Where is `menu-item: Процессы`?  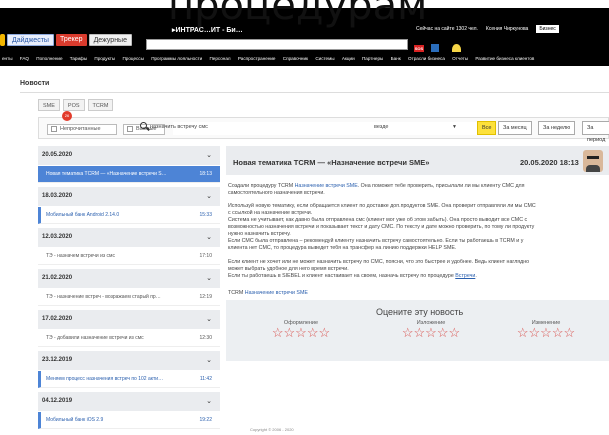 menu-item: Процессы is located at coordinates (132, 58).